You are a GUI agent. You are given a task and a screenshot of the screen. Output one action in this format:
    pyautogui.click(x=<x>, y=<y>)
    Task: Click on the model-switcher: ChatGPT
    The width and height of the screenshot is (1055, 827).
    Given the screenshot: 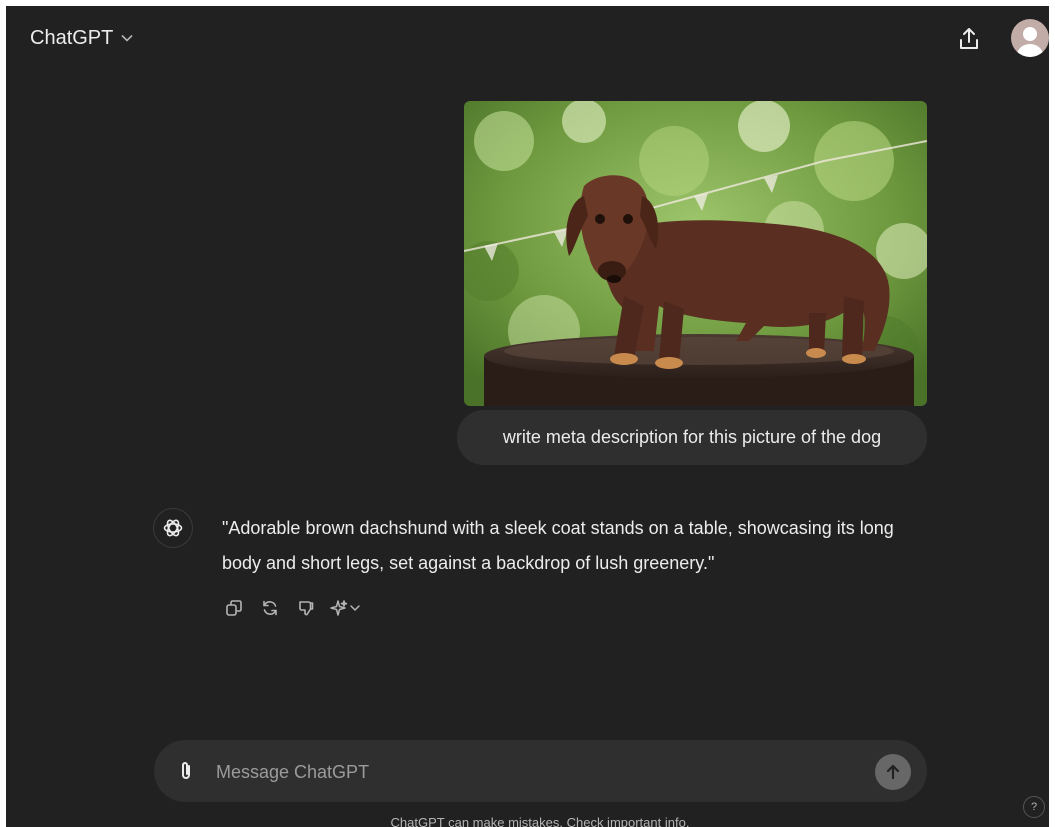 What is the action you would take?
    pyautogui.click(x=81, y=38)
    